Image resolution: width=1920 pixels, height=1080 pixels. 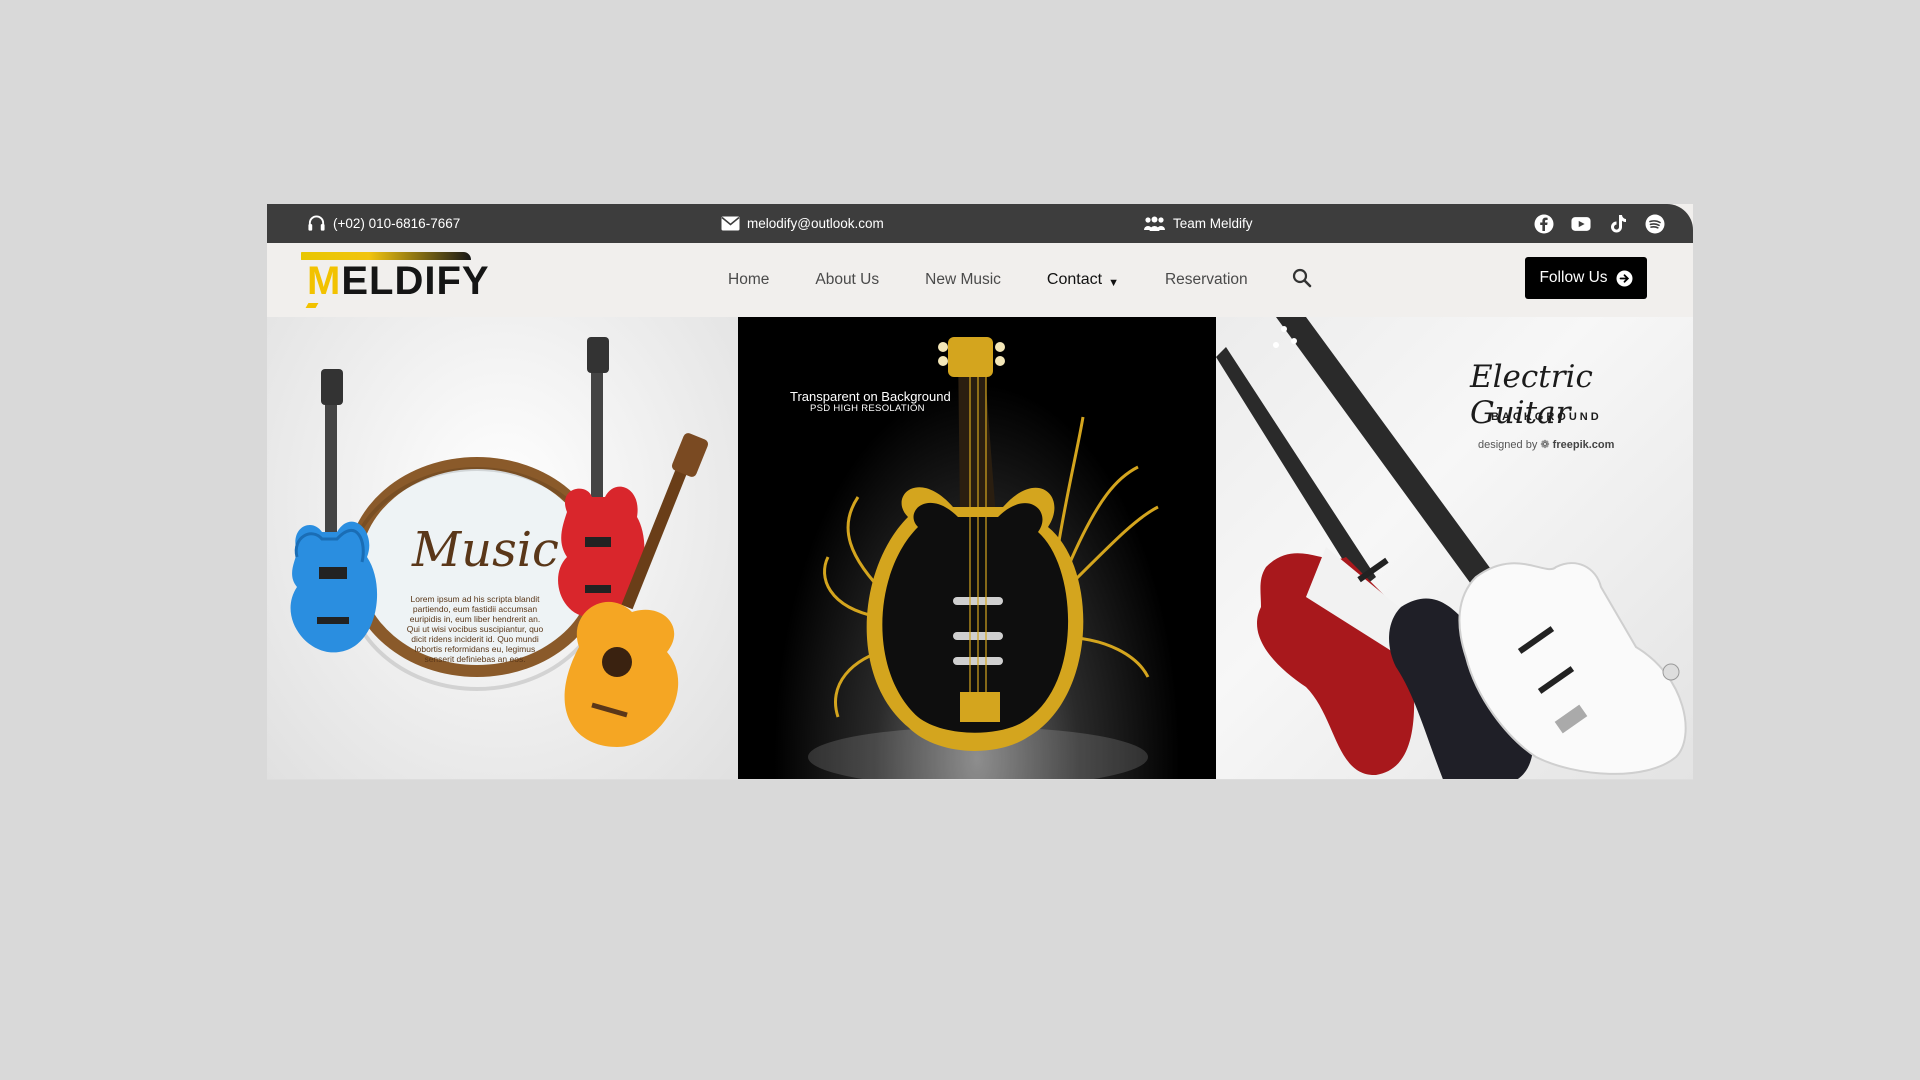 I want to click on headset-icon, so click(x=316, y=222).